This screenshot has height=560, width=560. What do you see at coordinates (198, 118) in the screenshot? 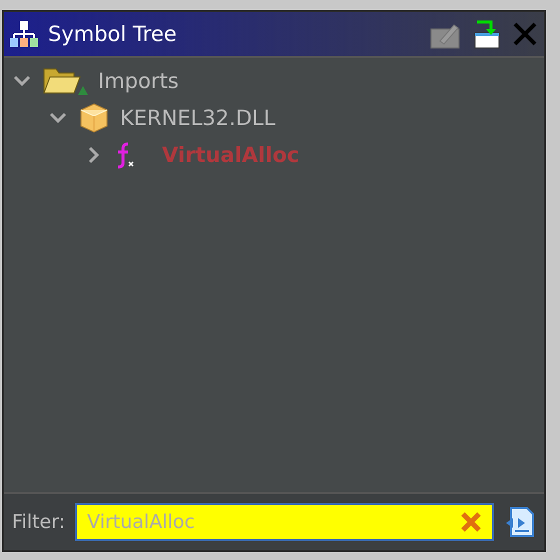
I see `tree-node-label: KERNEL32.DLL` at bounding box center [198, 118].